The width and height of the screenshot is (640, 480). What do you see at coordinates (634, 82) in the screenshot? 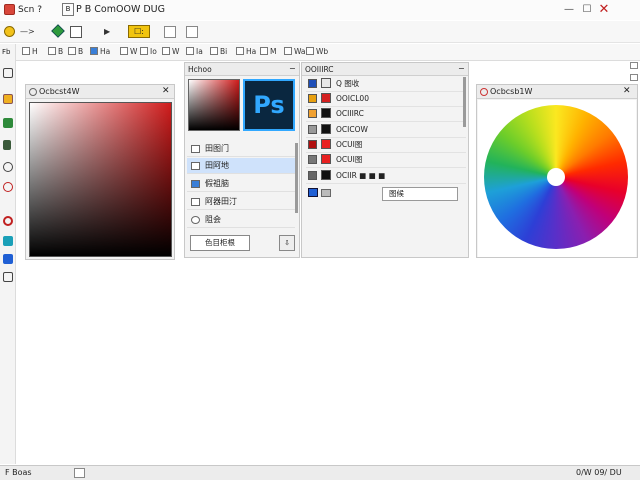
I see `right-strip` at bounding box center [634, 82].